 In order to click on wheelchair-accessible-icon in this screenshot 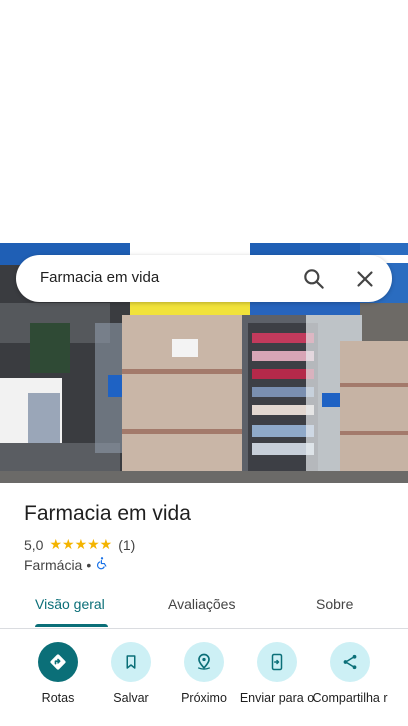, I will do `click(102, 564)`.